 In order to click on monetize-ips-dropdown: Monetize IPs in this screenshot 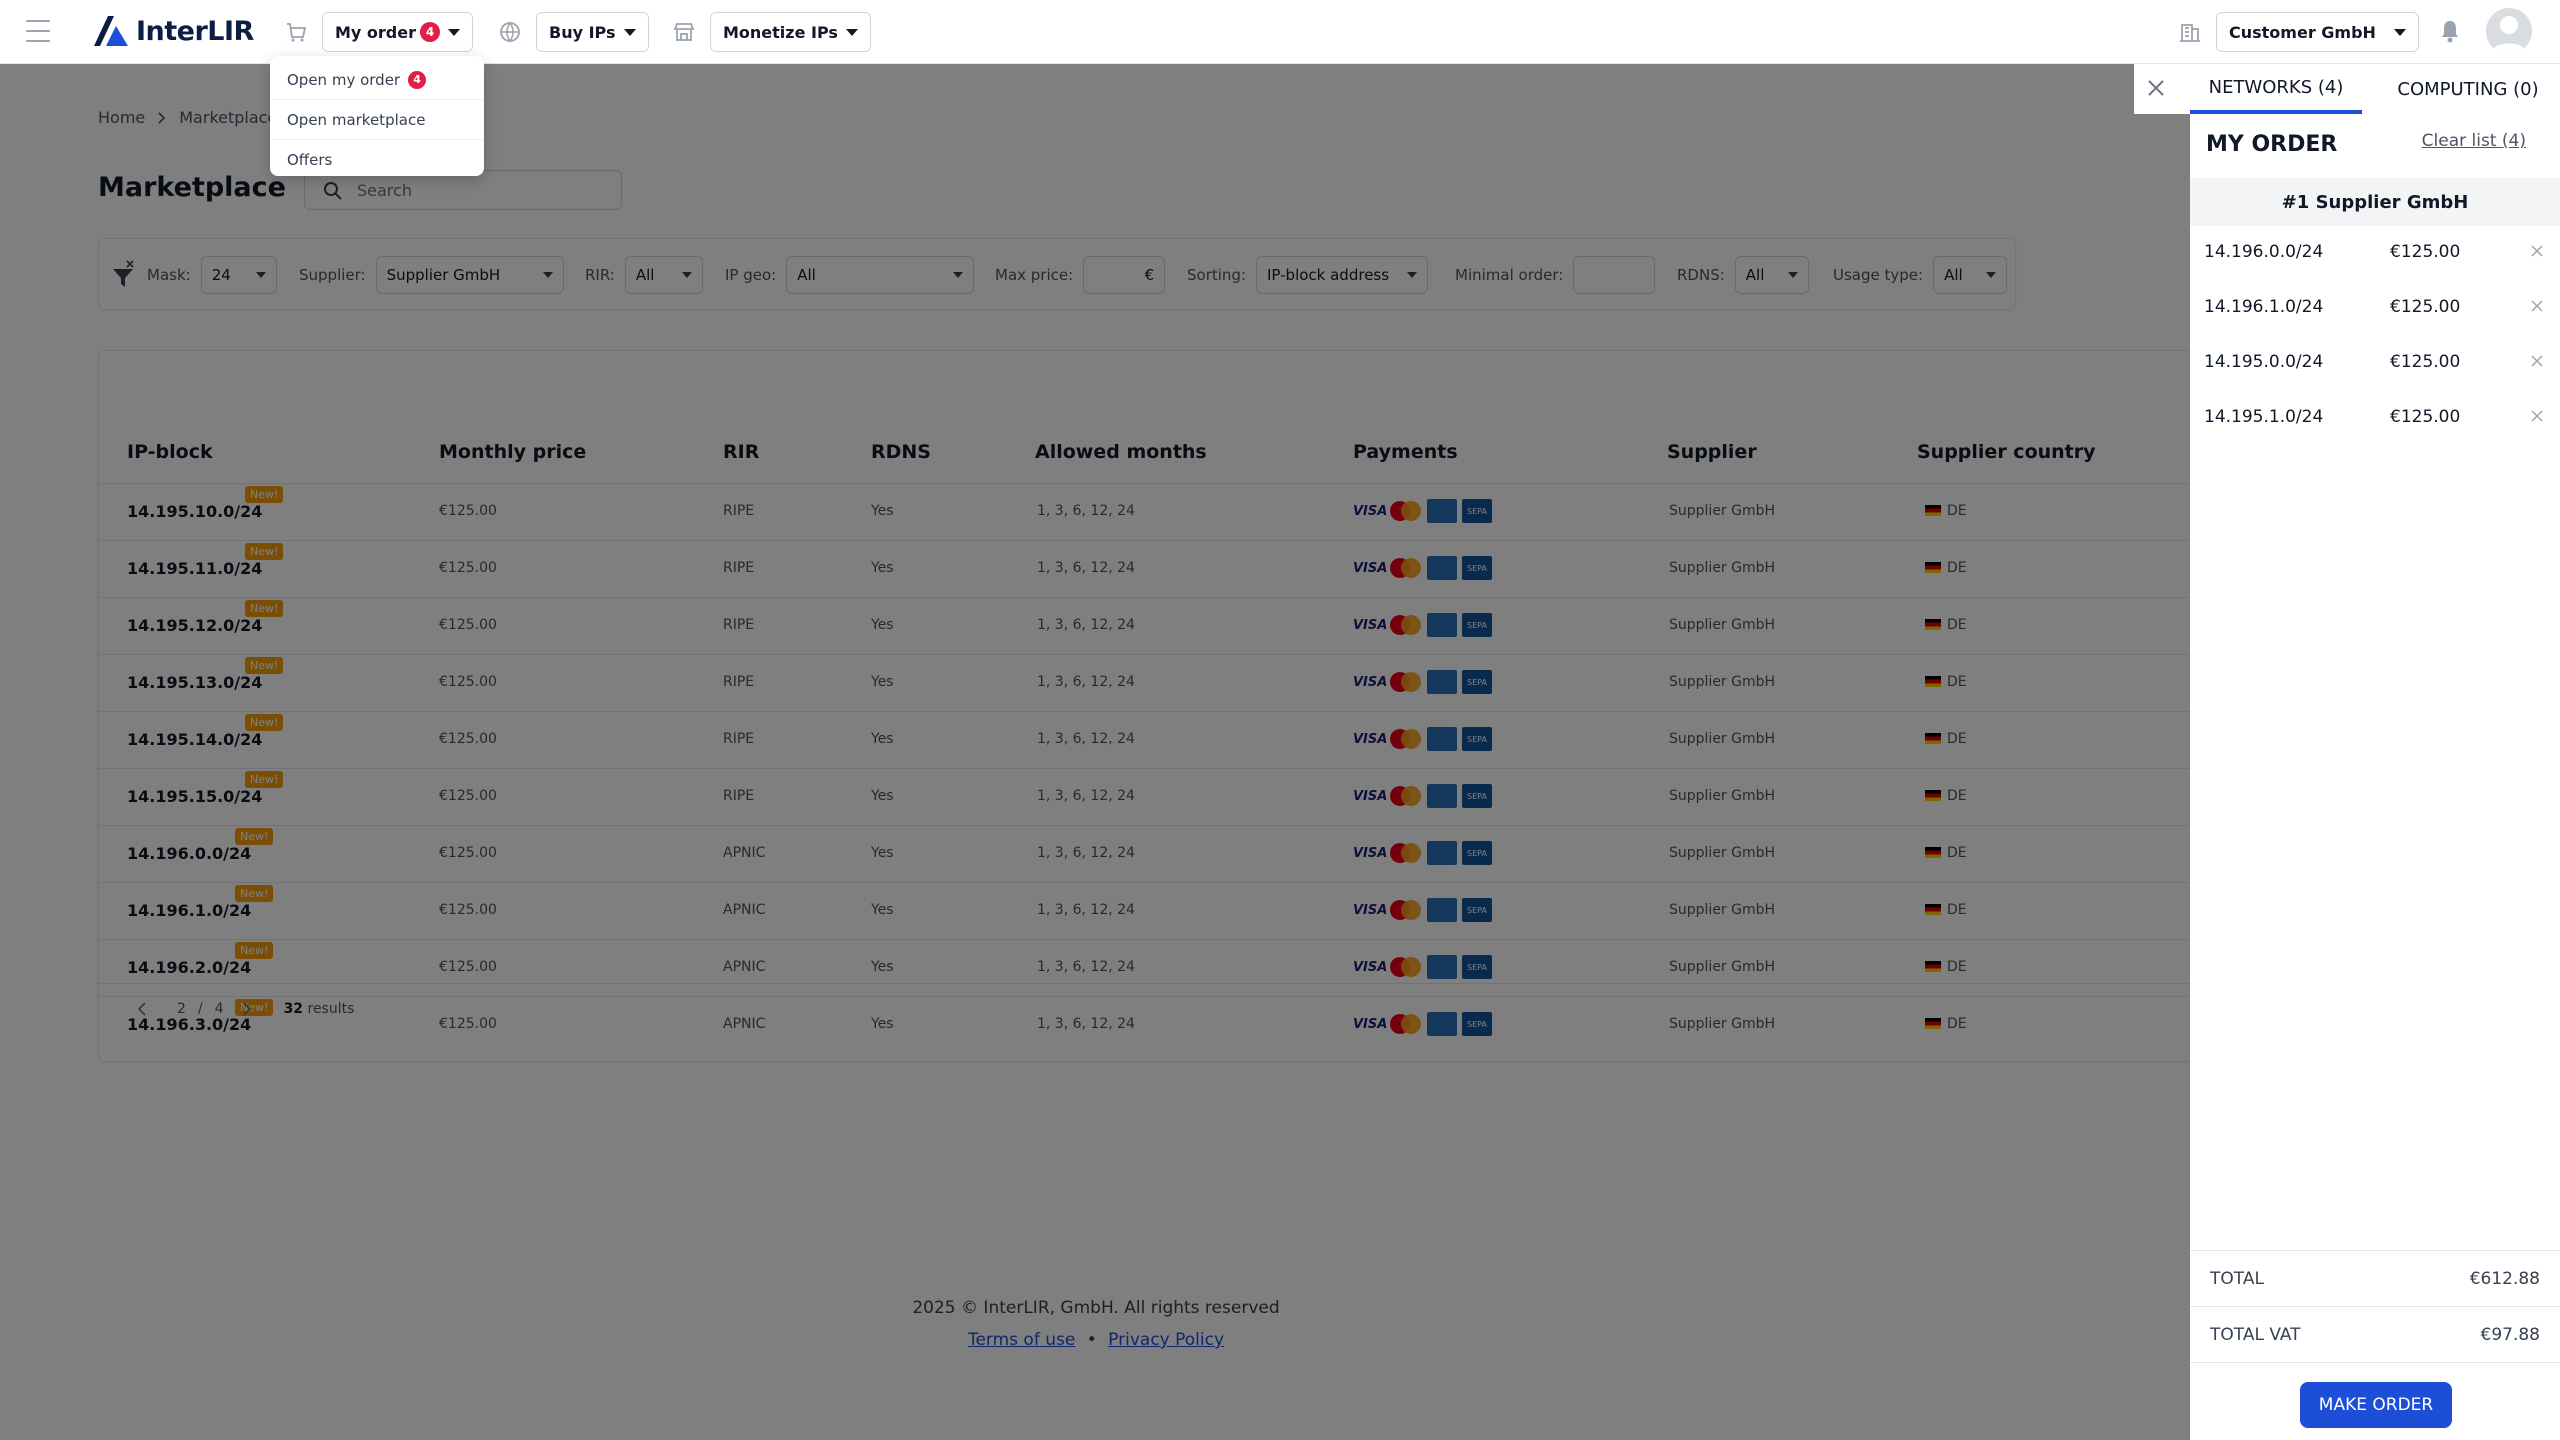, I will do `click(790, 32)`.